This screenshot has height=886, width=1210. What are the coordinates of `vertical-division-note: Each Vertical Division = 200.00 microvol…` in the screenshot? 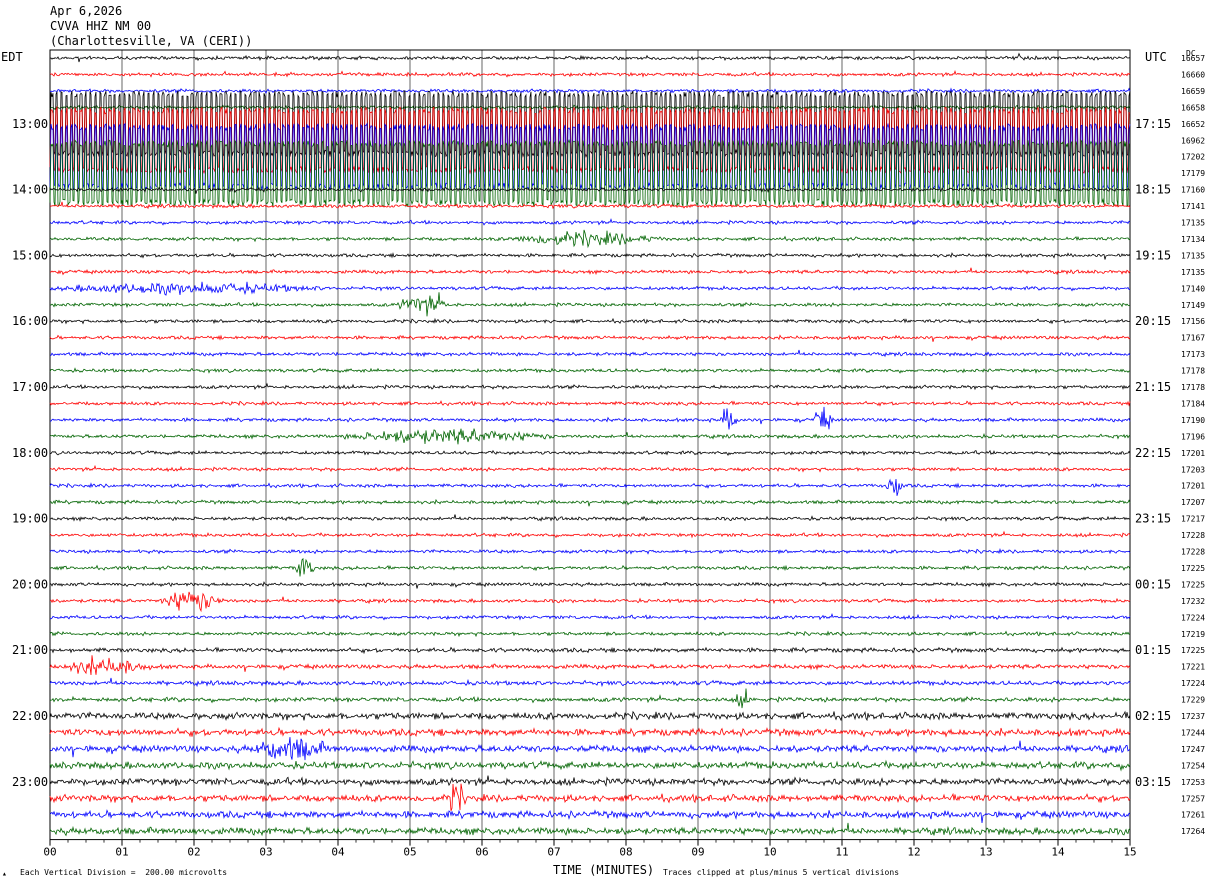 It's located at (124, 872).